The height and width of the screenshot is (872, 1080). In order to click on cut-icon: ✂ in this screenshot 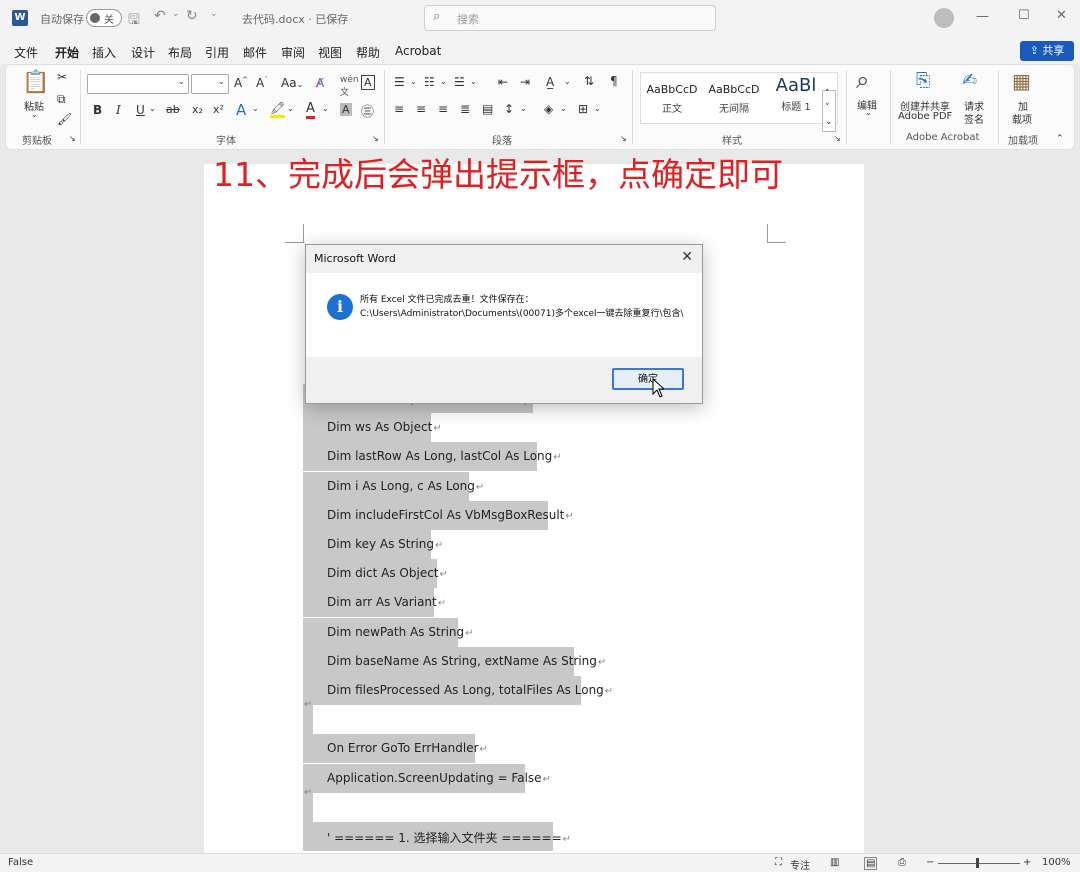, I will do `click(62, 77)`.